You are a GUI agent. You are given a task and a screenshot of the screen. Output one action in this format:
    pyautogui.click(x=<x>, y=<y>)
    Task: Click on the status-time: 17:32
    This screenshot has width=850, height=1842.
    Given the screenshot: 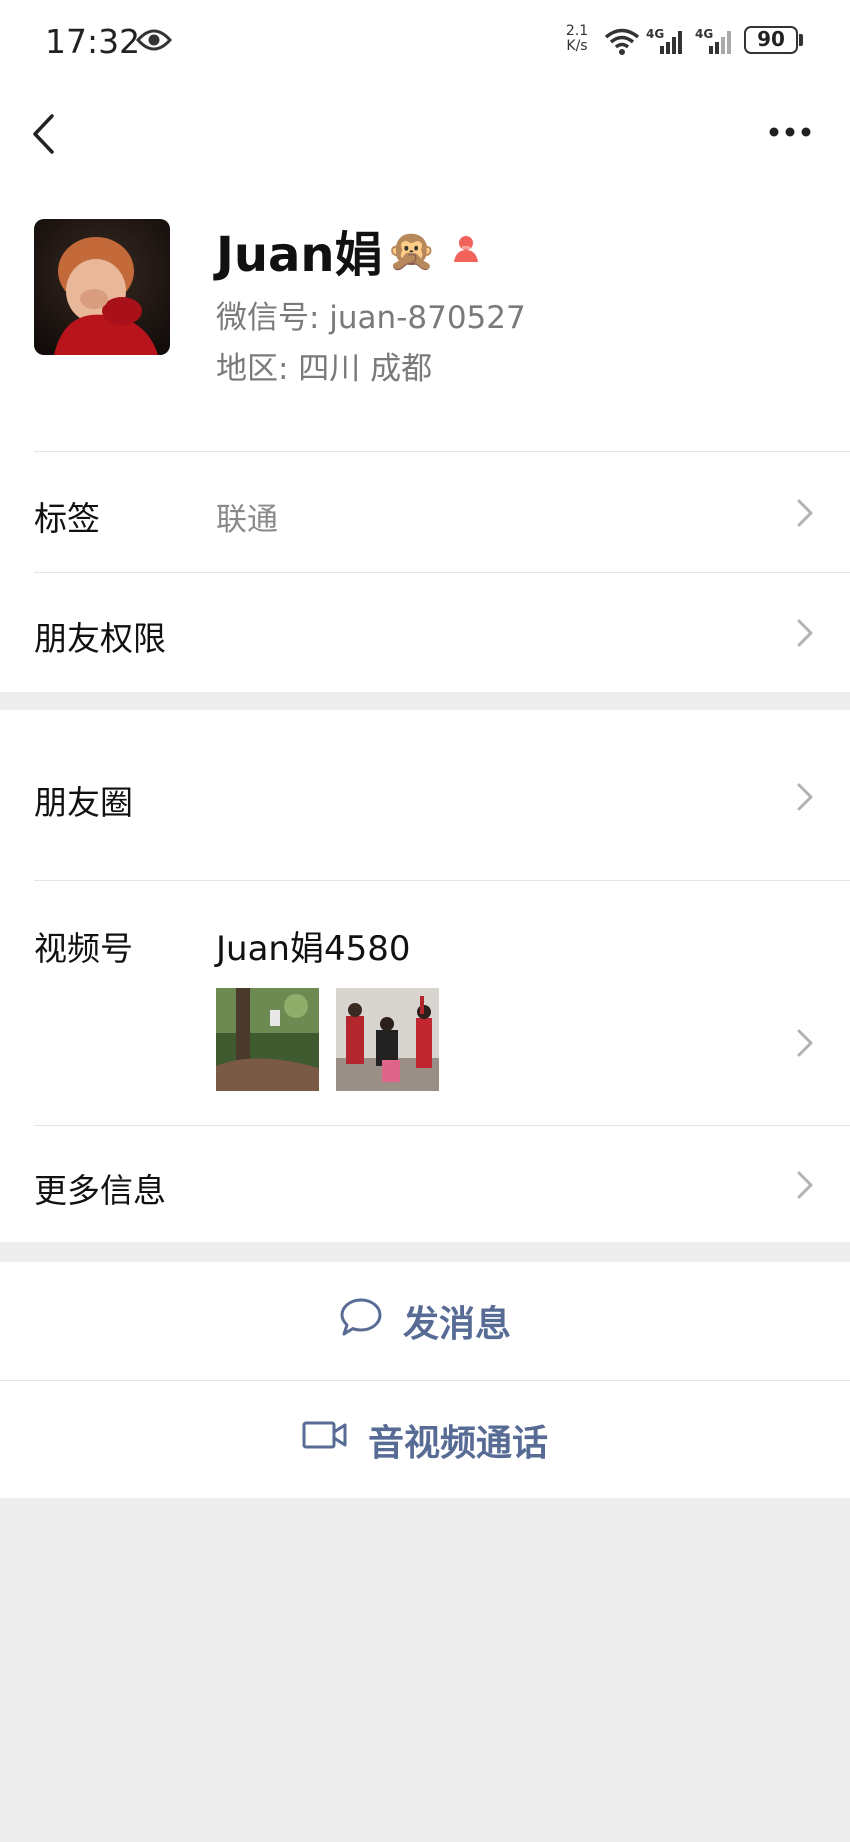 What is the action you would take?
    pyautogui.click(x=93, y=41)
    